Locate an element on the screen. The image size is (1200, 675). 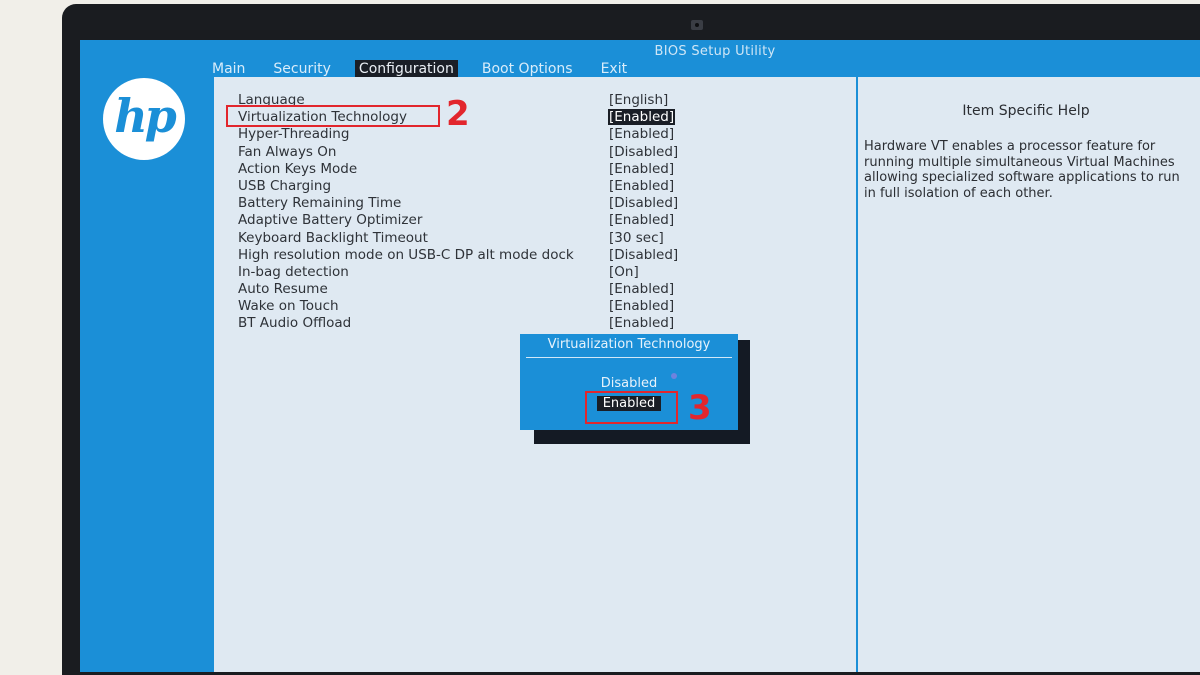
hp-logo-text: hp is located at coordinates (145, 116).